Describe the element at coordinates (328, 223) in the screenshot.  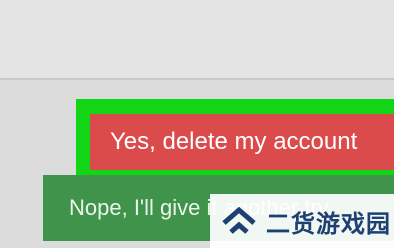
I see `watermark-text: 二货游戏园` at that location.